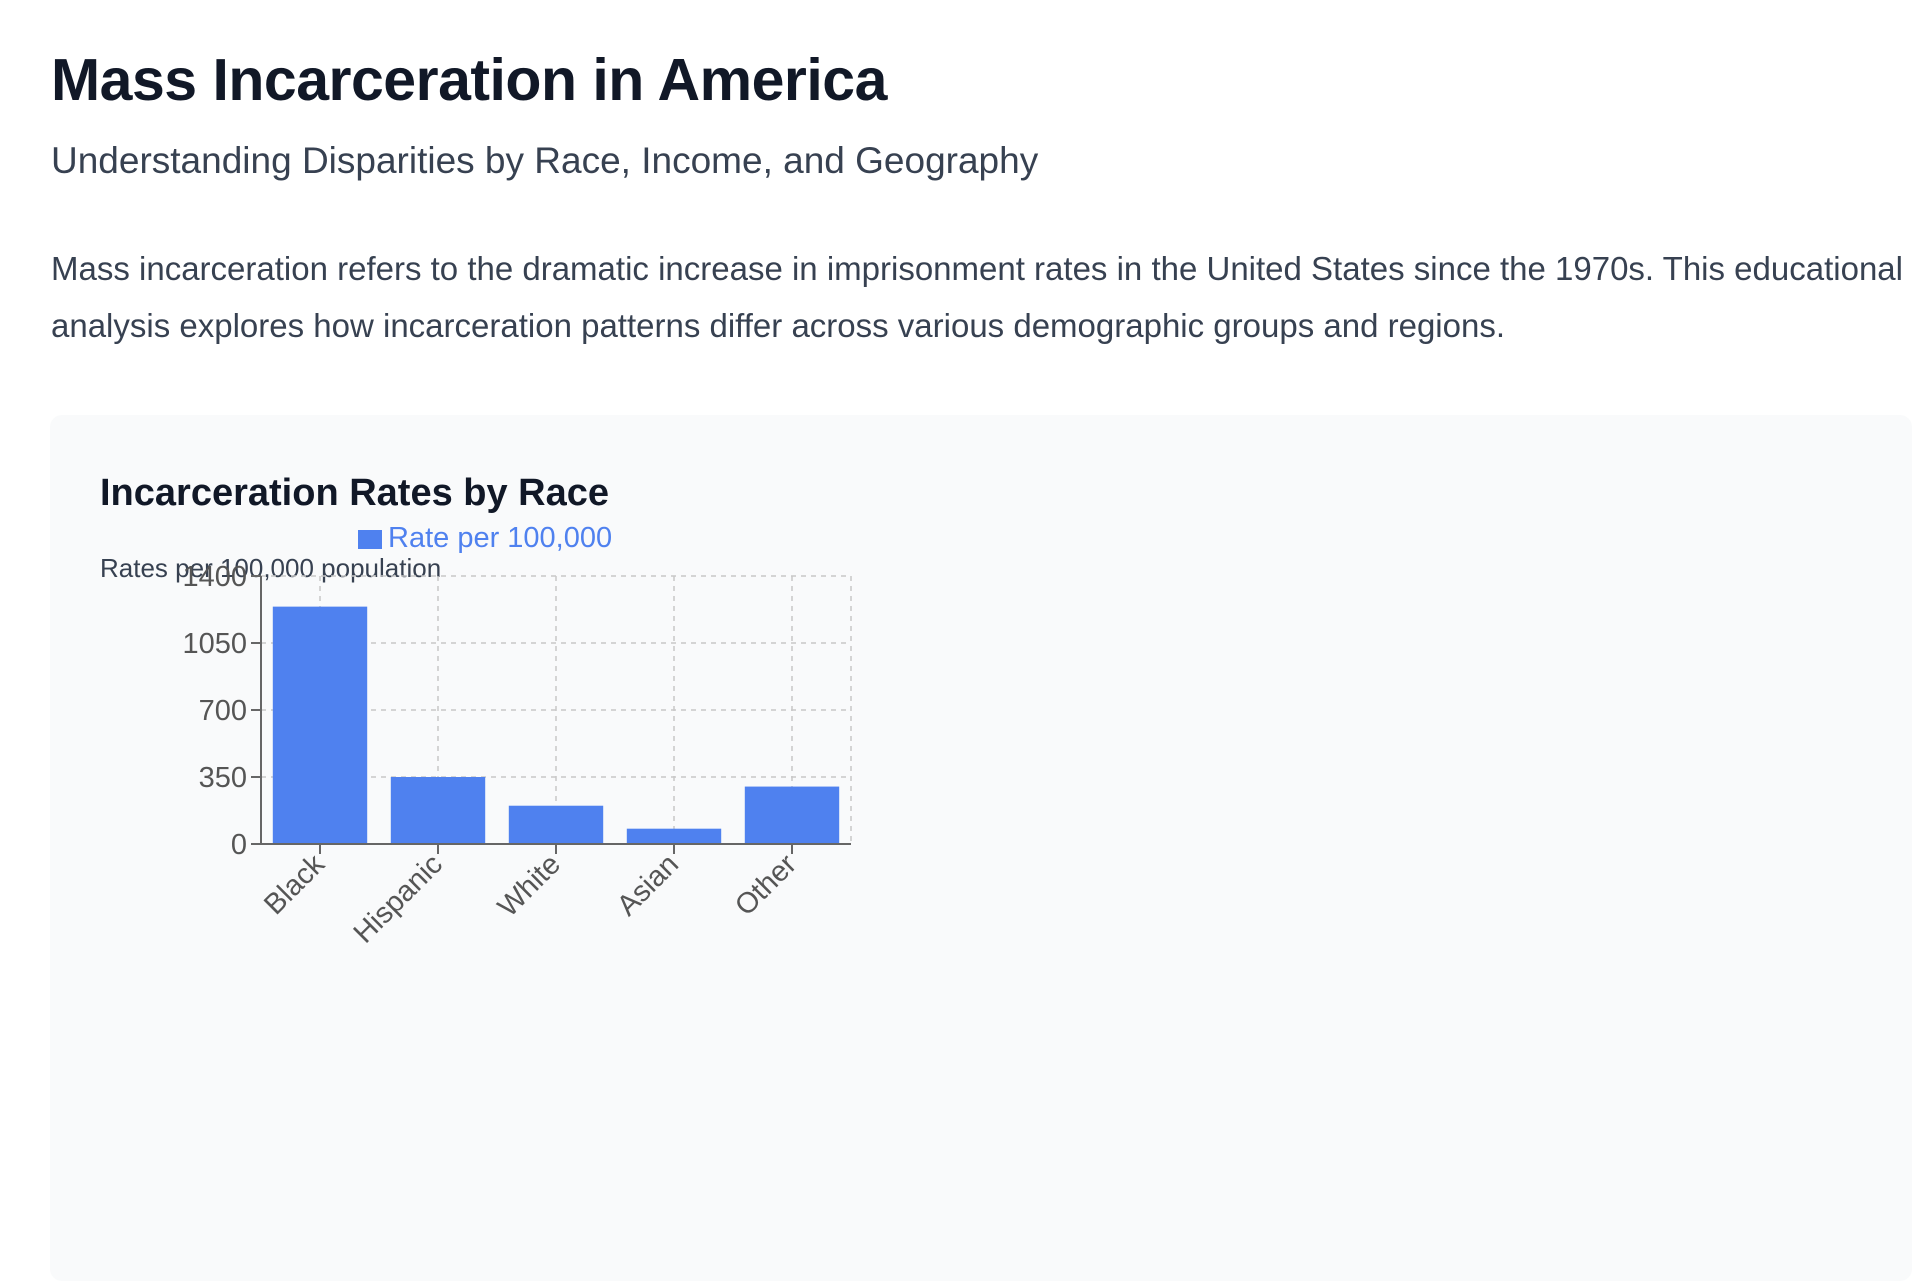  Describe the element at coordinates (556, 824) in the screenshot. I see `bar-white` at that location.